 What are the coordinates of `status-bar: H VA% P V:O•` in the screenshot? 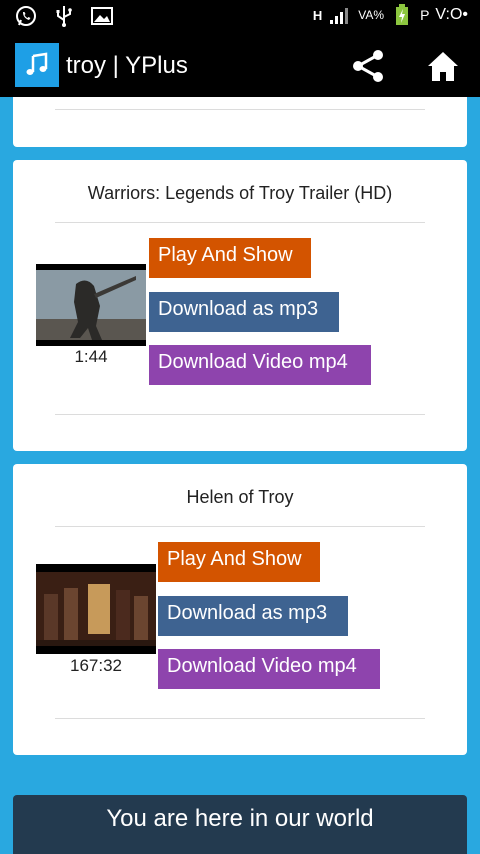 It's located at (240, 17).